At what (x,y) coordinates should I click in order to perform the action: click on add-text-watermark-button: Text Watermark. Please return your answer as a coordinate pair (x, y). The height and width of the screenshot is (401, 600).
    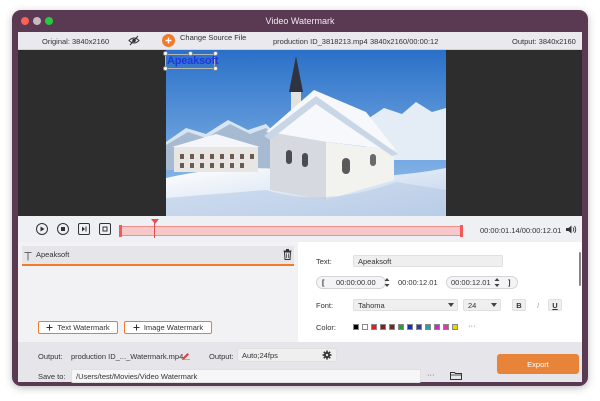
    Looking at the image, I should click on (78, 327).